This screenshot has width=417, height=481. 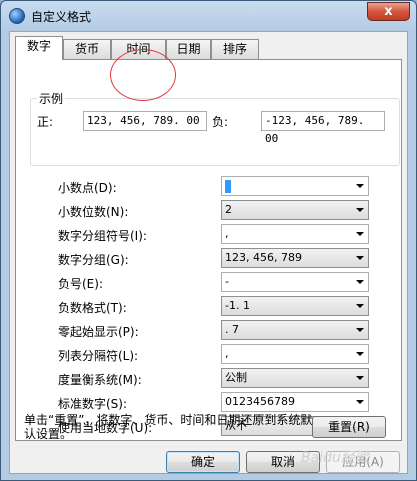 What do you see at coordinates (295, 258) in the screenshot?
I see `digit-grouping-combo: 123, 456, 789` at bounding box center [295, 258].